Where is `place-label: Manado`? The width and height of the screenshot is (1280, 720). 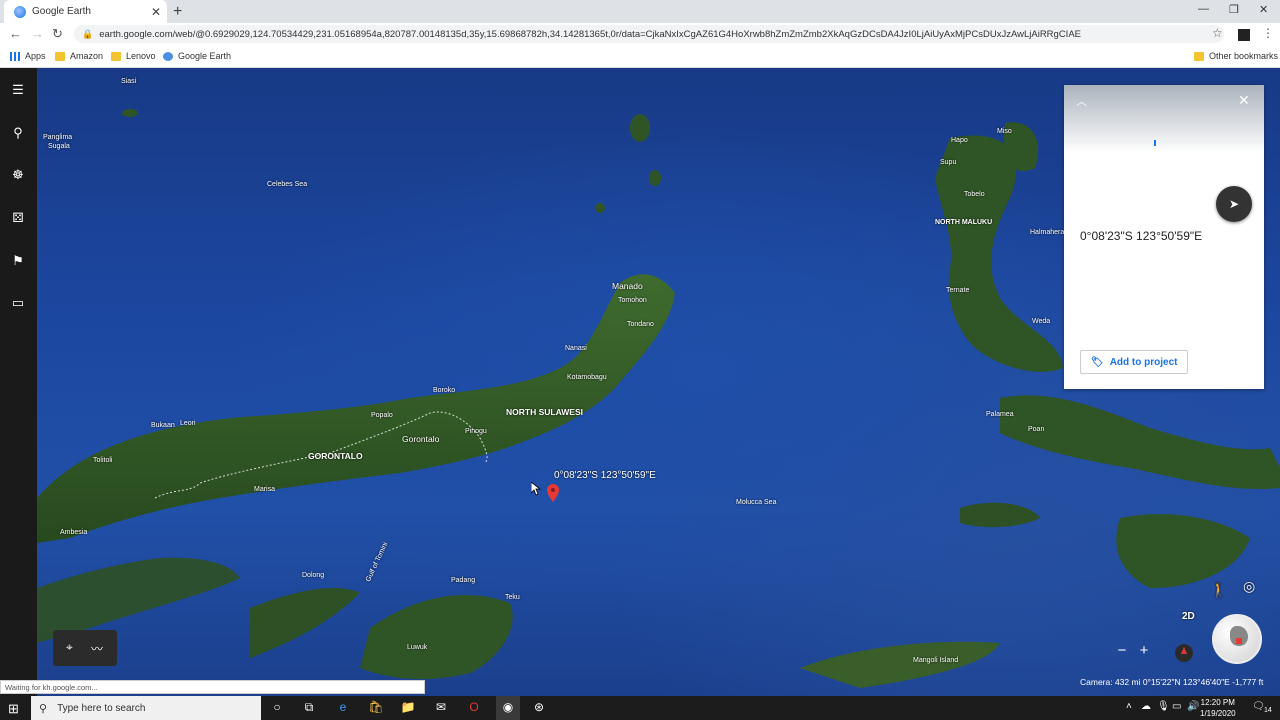
place-label: Manado is located at coordinates (627, 286).